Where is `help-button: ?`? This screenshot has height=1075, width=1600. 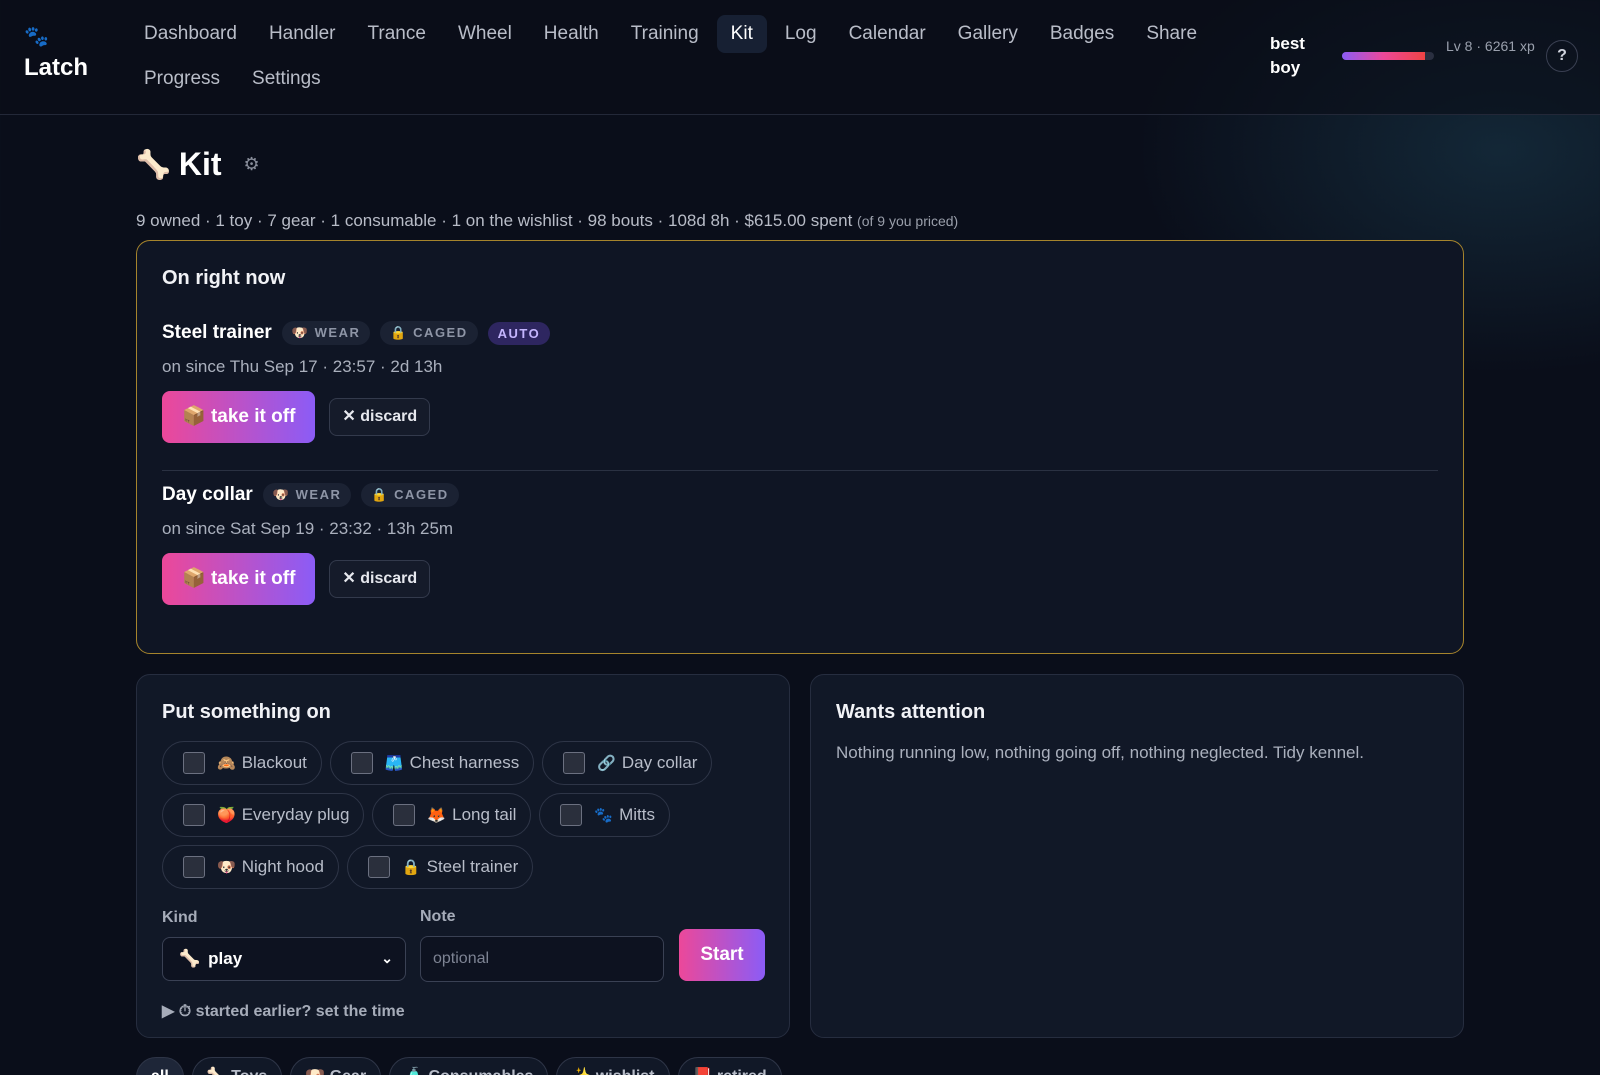 help-button: ? is located at coordinates (1562, 56).